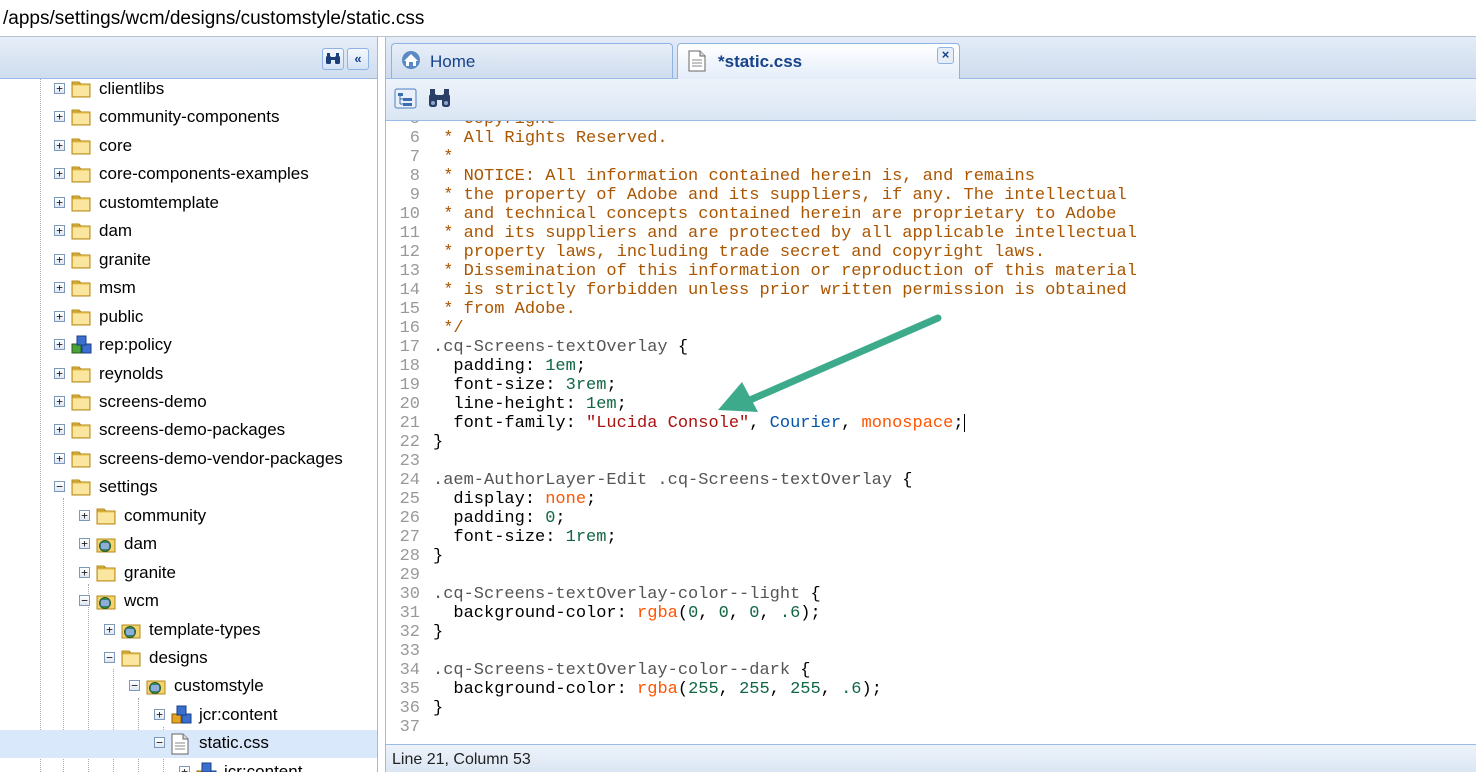 This screenshot has width=1476, height=772. What do you see at coordinates (214, 118) in the screenshot?
I see `tree-node-community-components: + community-components` at bounding box center [214, 118].